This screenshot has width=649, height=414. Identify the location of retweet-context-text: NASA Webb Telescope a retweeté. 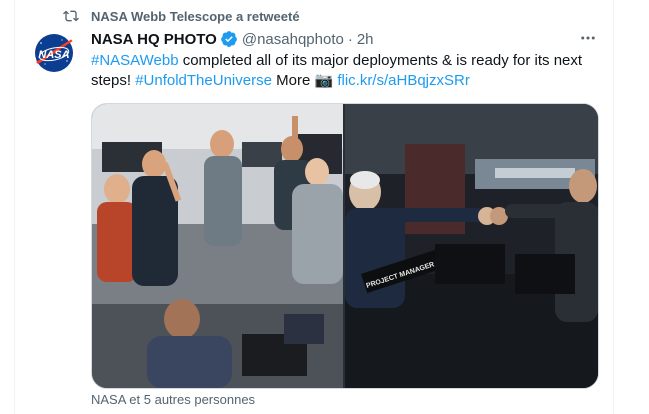
(195, 16).